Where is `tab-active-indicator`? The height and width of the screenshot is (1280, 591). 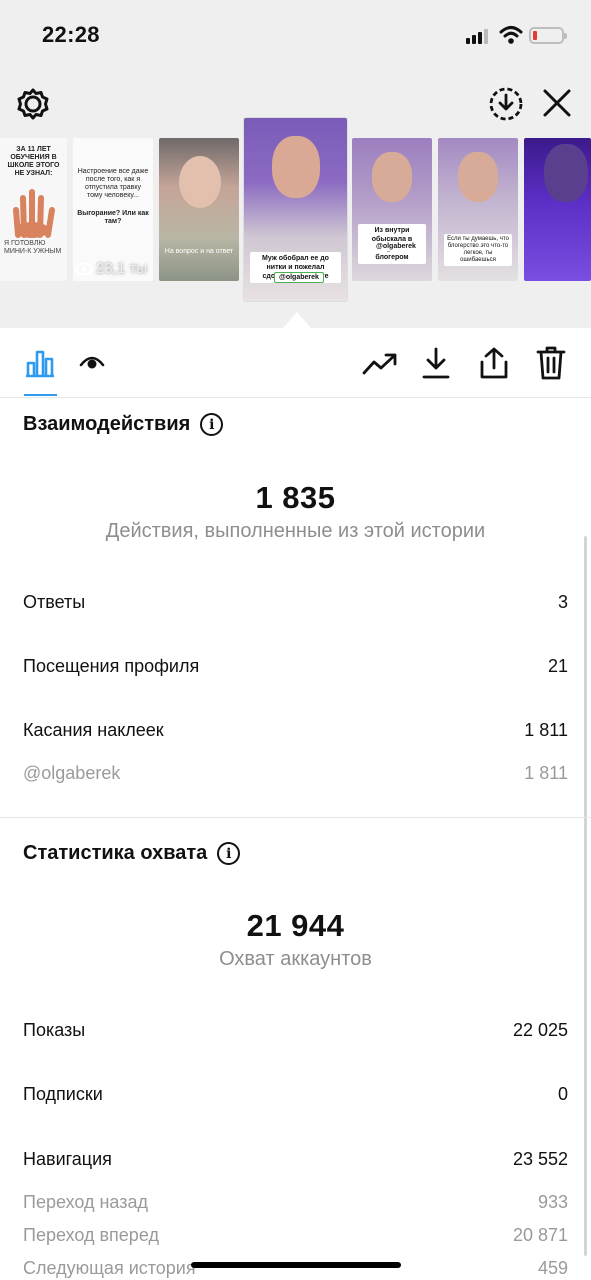 tab-active-indicator is located at coordinates (40, 395).